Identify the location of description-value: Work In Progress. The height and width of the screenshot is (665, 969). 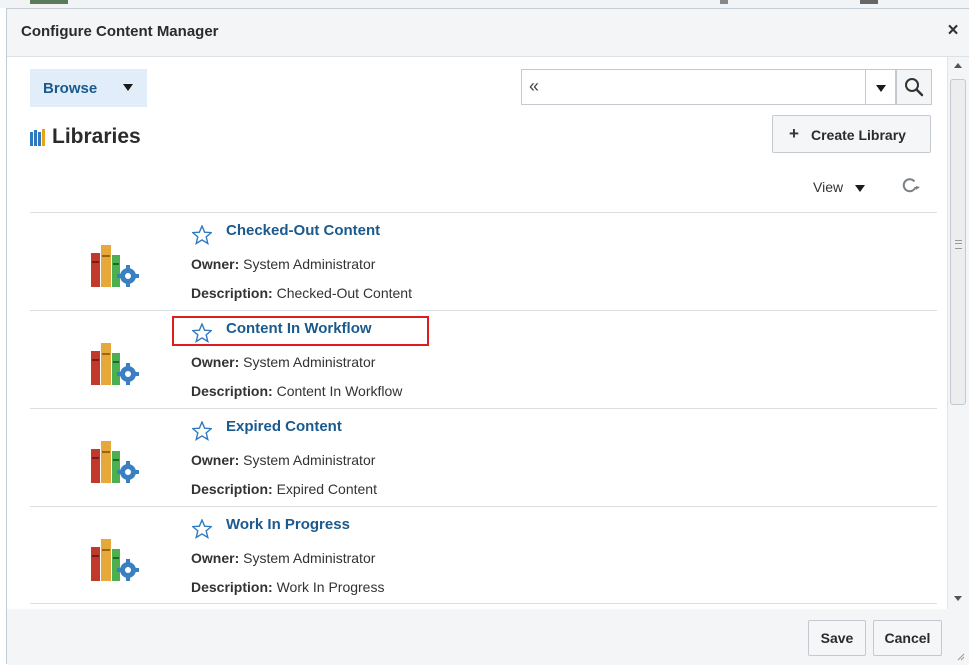
(330, 587).